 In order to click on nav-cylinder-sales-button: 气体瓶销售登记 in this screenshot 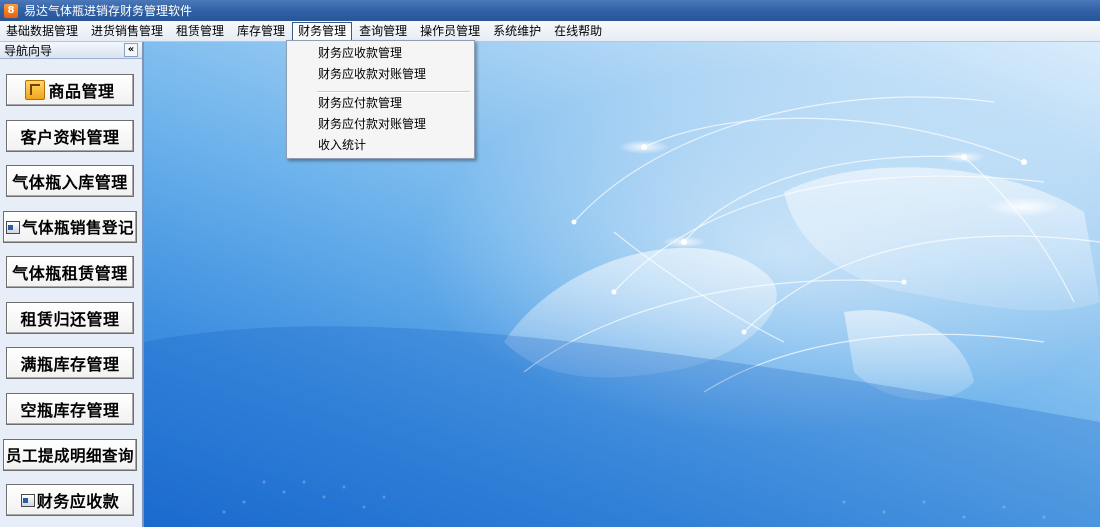, I will do `click(70, 227)`.